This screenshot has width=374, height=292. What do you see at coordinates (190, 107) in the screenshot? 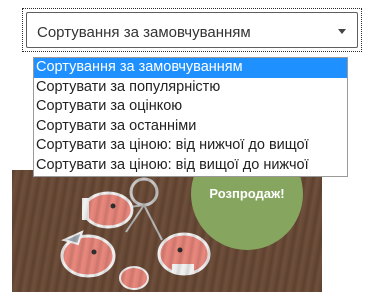
I see `sort-option: Сортувати за оцінкою` at bounding box center [190, 107].